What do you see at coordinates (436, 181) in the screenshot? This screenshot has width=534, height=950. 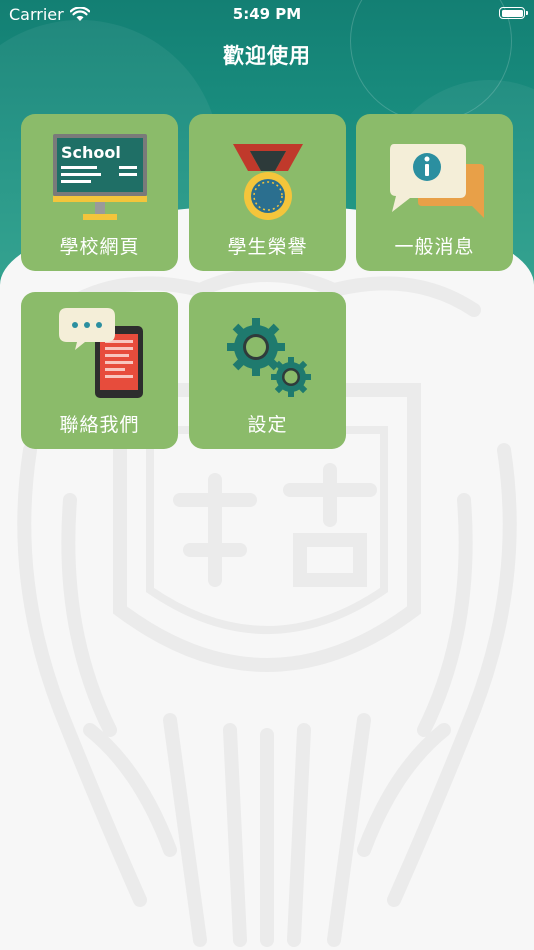 I see `info-message-icon` at bounding box center [436, 181].